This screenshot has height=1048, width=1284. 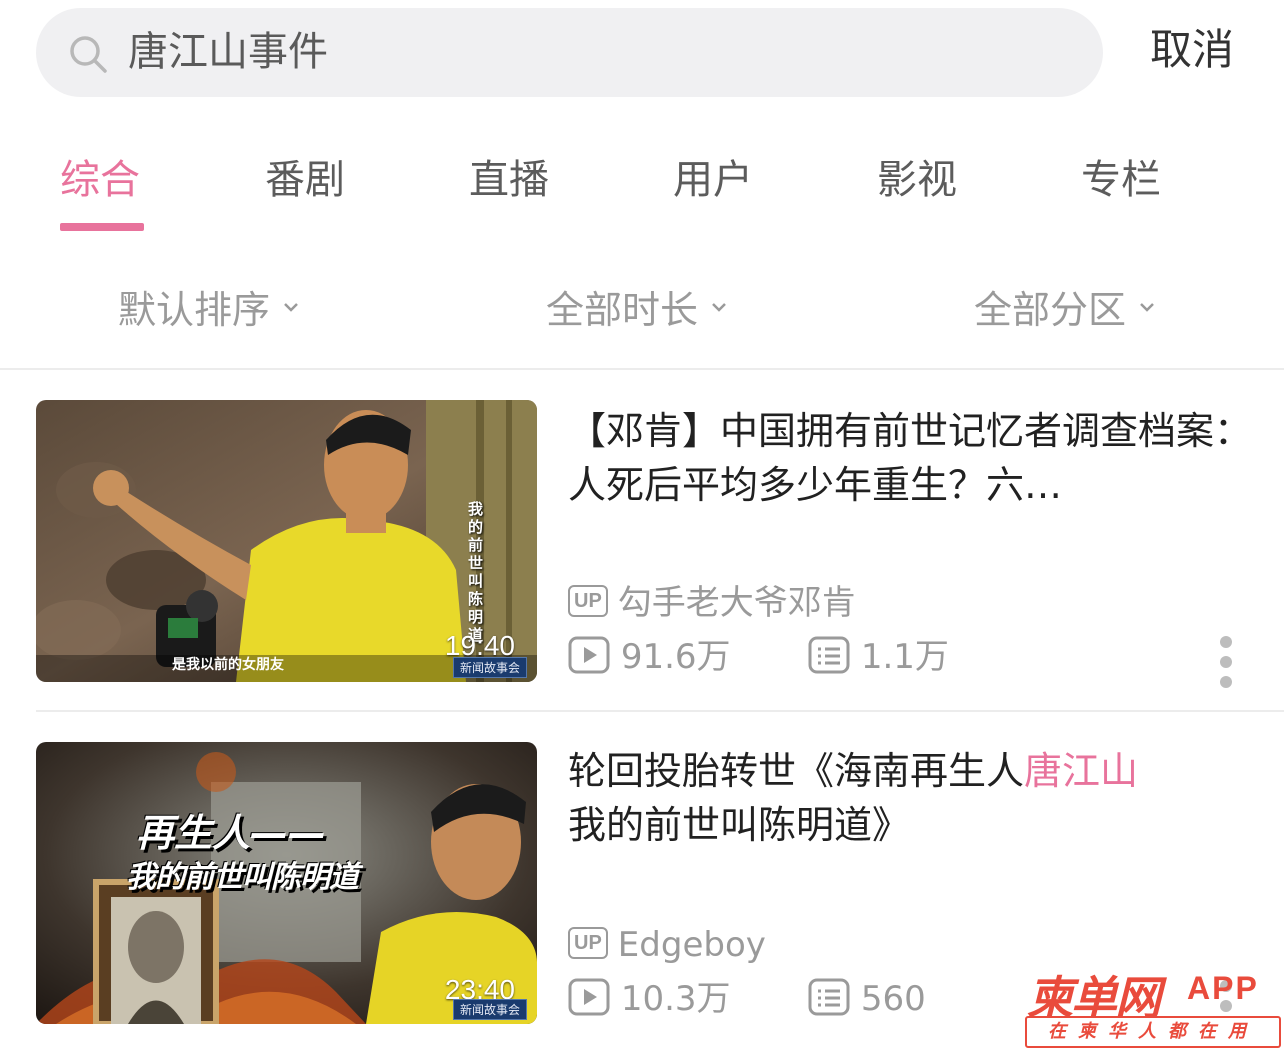 What do you see at coordinates (1192, 50) in the screenshot?
I see `cancel-button: 取消` at bounding box center [1192, 50].